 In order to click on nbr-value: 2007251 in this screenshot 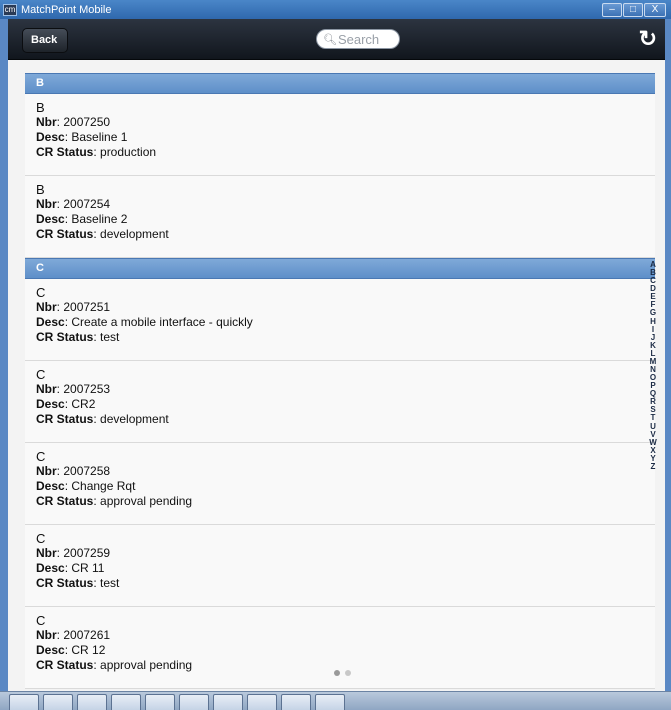, I will do `click(87, 307)`.